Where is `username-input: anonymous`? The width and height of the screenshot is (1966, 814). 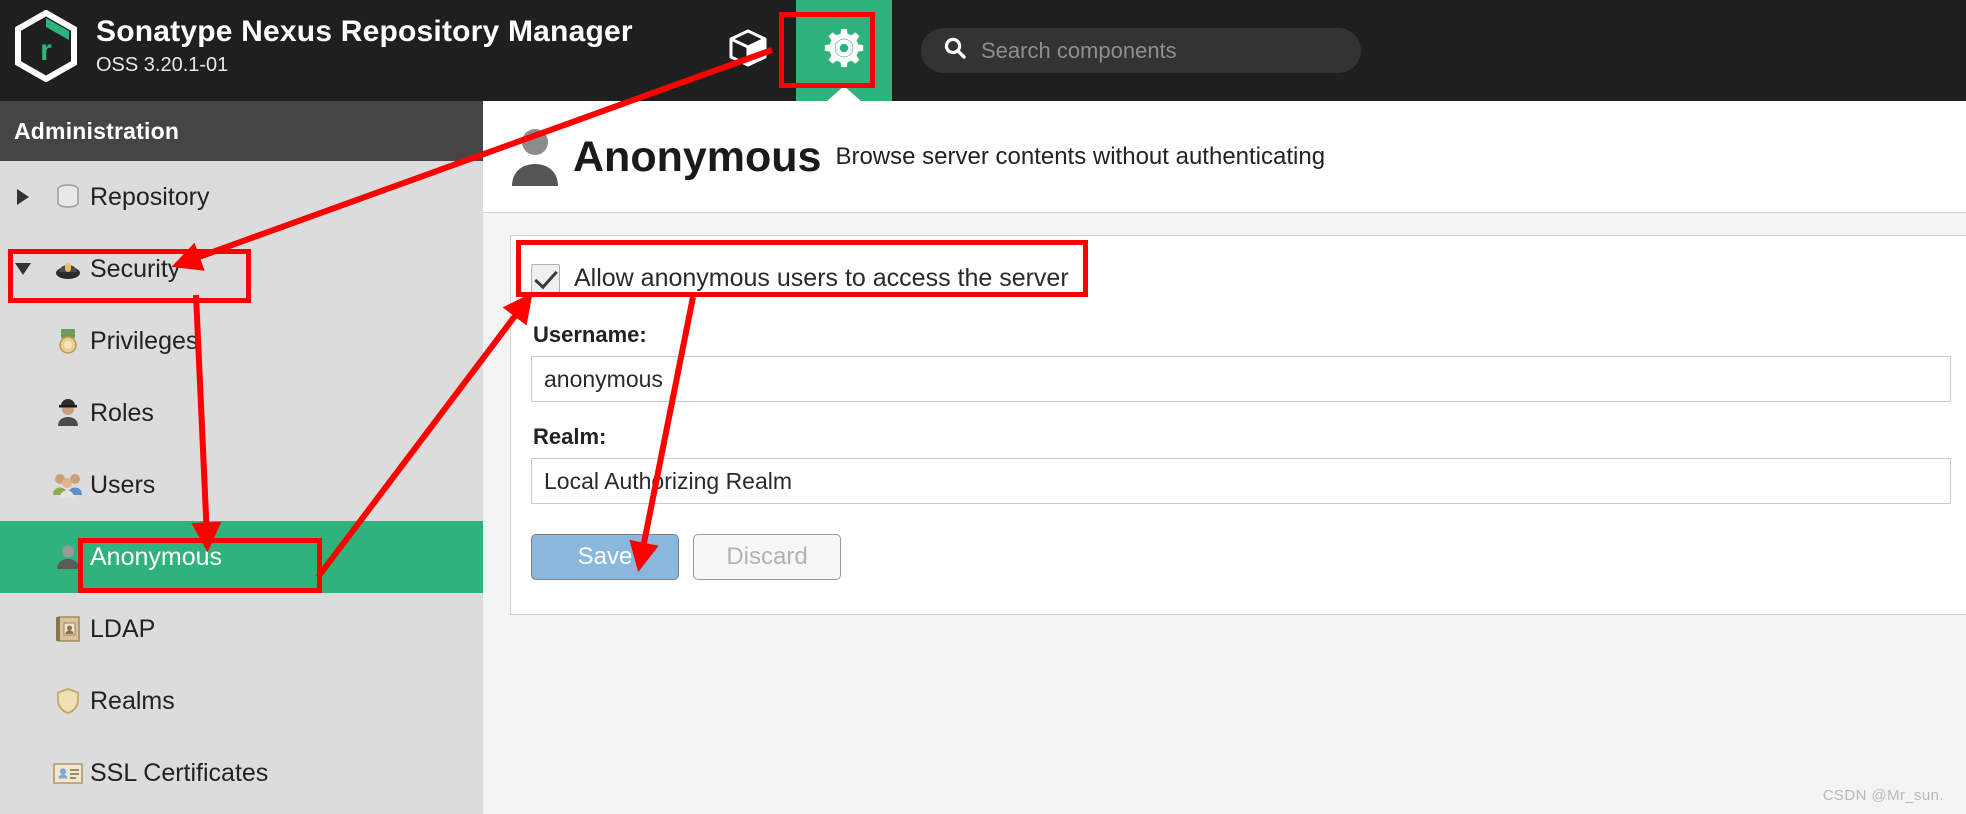
username-input: anonymous is located at coordinates (1241, 379).